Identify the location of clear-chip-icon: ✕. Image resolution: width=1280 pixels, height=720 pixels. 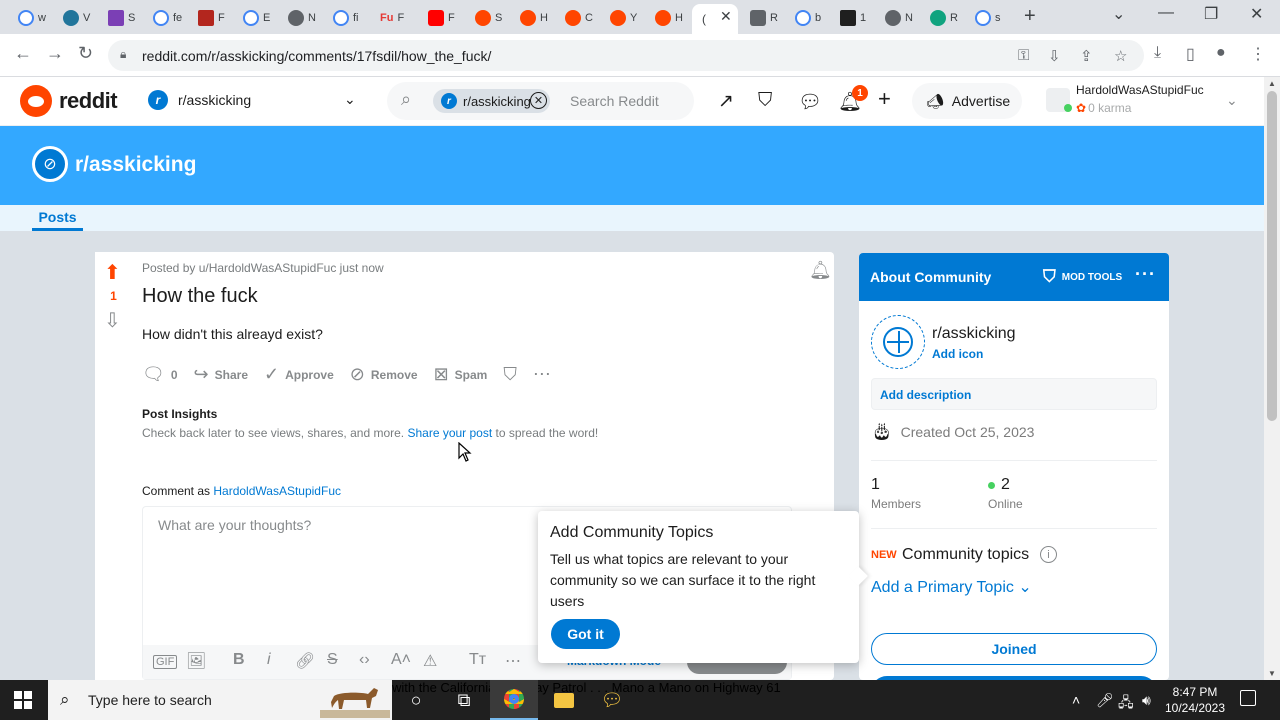
(538, 100).